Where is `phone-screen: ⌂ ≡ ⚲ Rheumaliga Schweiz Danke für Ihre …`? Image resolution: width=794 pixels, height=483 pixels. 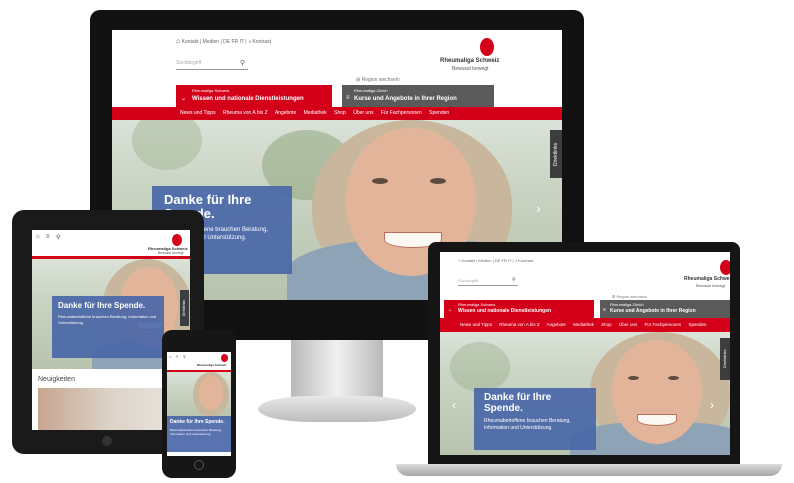
phone-screen: ⌂ ≡ ⚲ Rheumaliga Schweiz Danke für Ihre … is located at coordinates (199, 404).